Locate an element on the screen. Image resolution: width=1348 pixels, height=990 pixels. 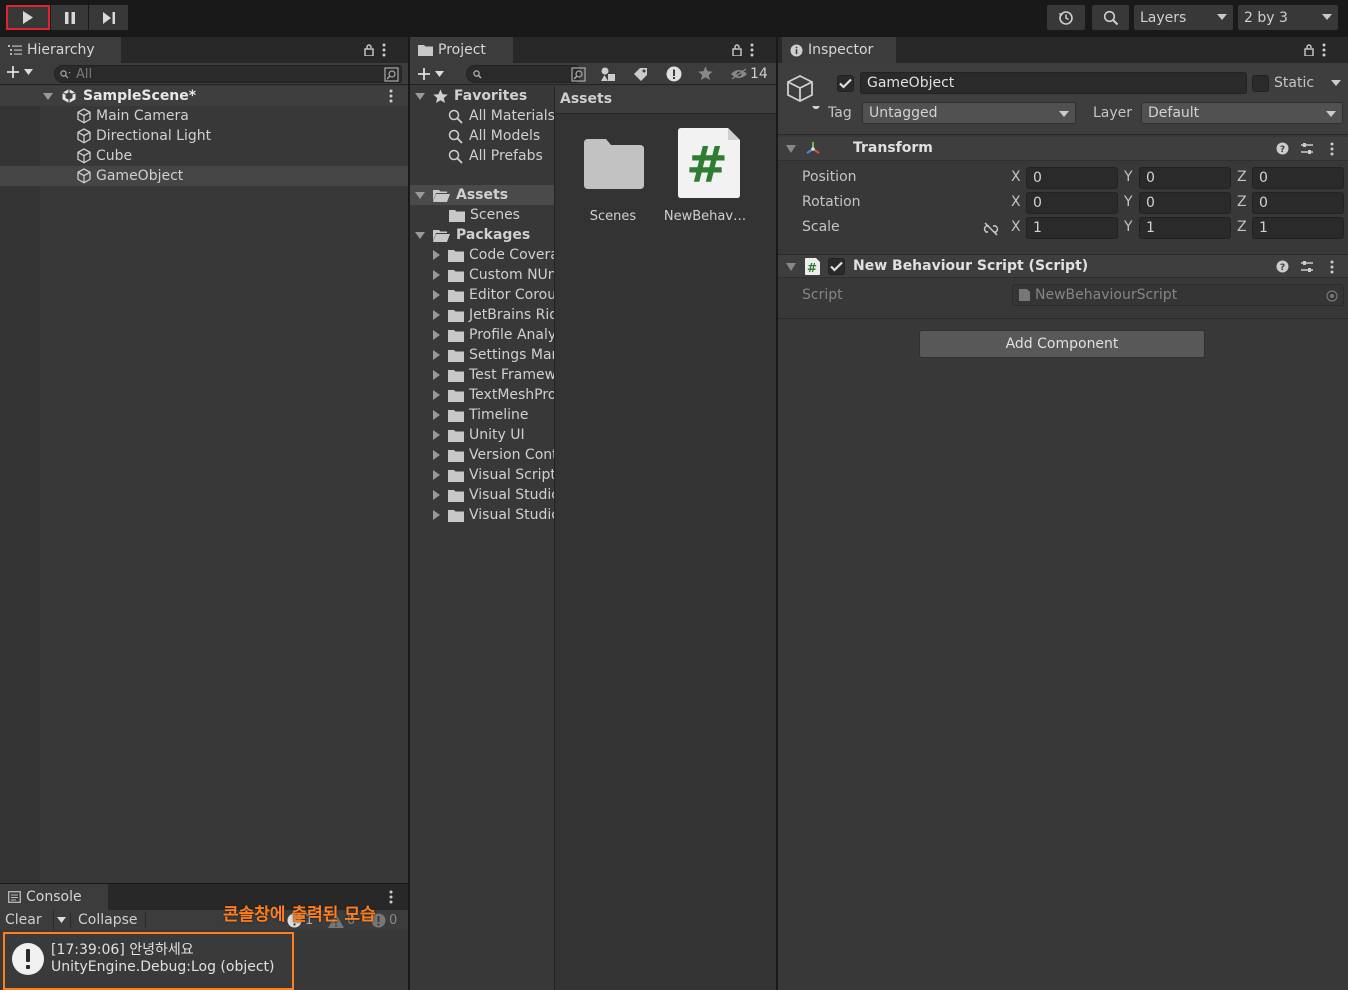
layout-dropdown: 2 by 3 is located at coordinates (1288, 17).